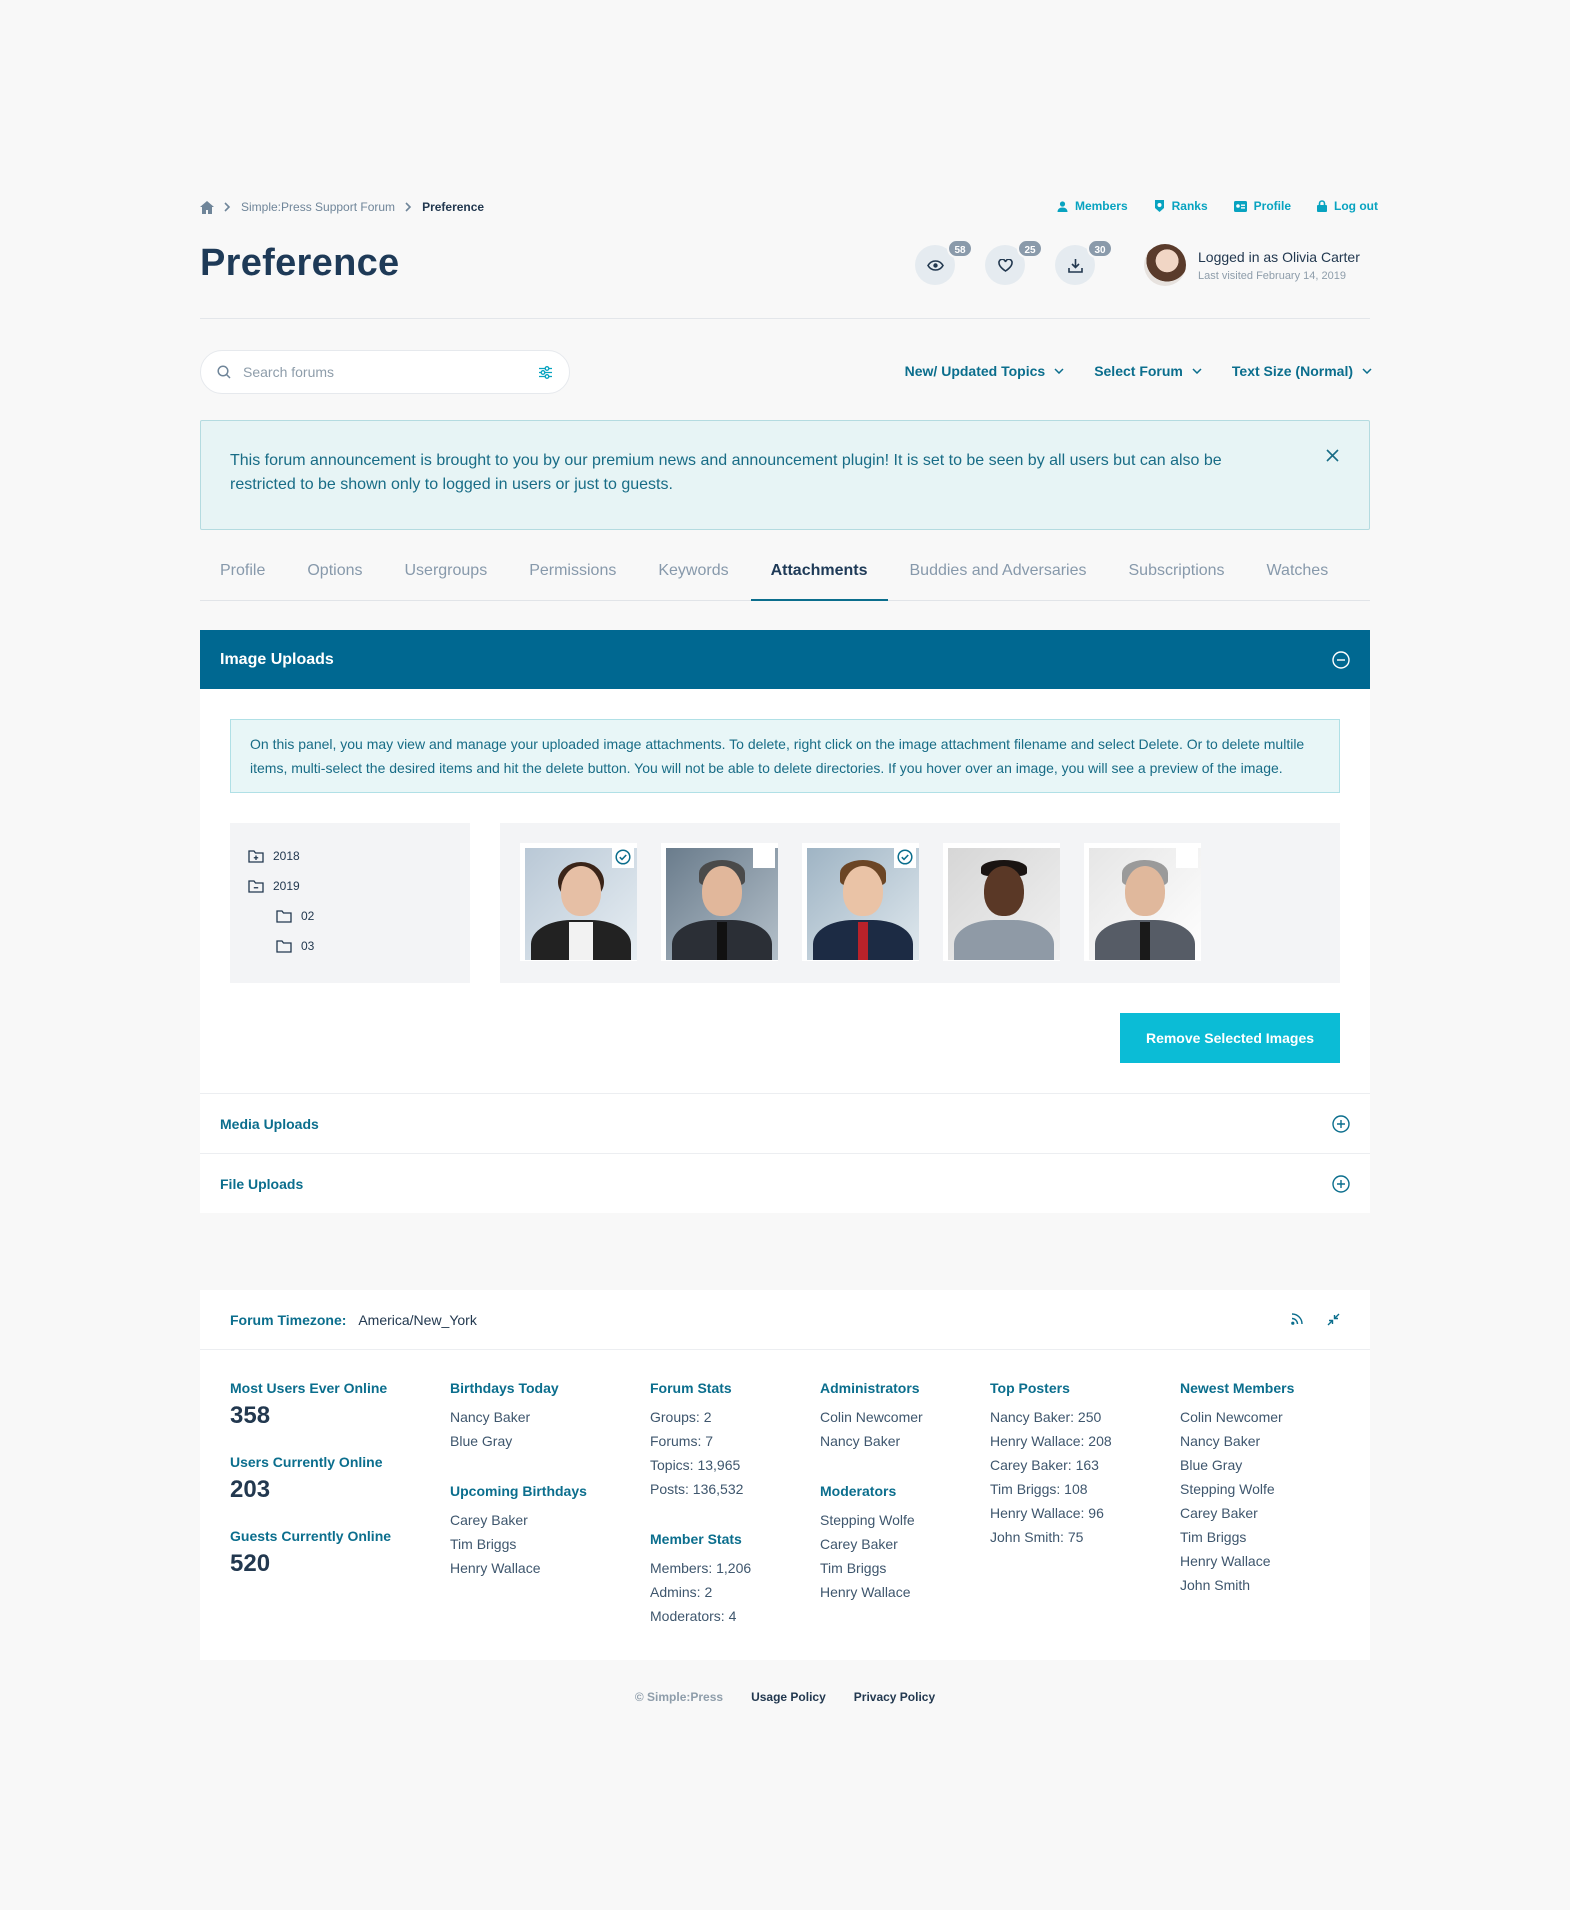 The height and width of the screenshot is (1910, 1570). I want to click on list-item: Nancy Baker: 250, so click(1051, 1417).